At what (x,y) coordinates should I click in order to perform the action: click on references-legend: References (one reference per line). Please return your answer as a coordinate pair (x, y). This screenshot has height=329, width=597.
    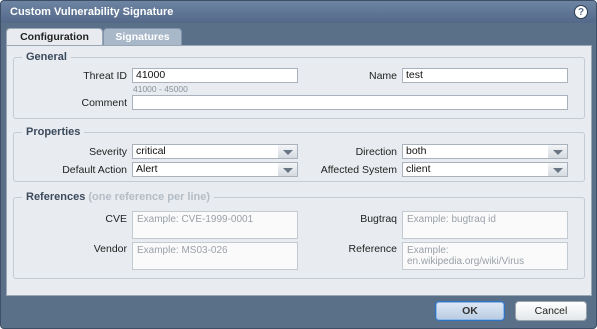
    Looking at the image, I should click on (118, 197).